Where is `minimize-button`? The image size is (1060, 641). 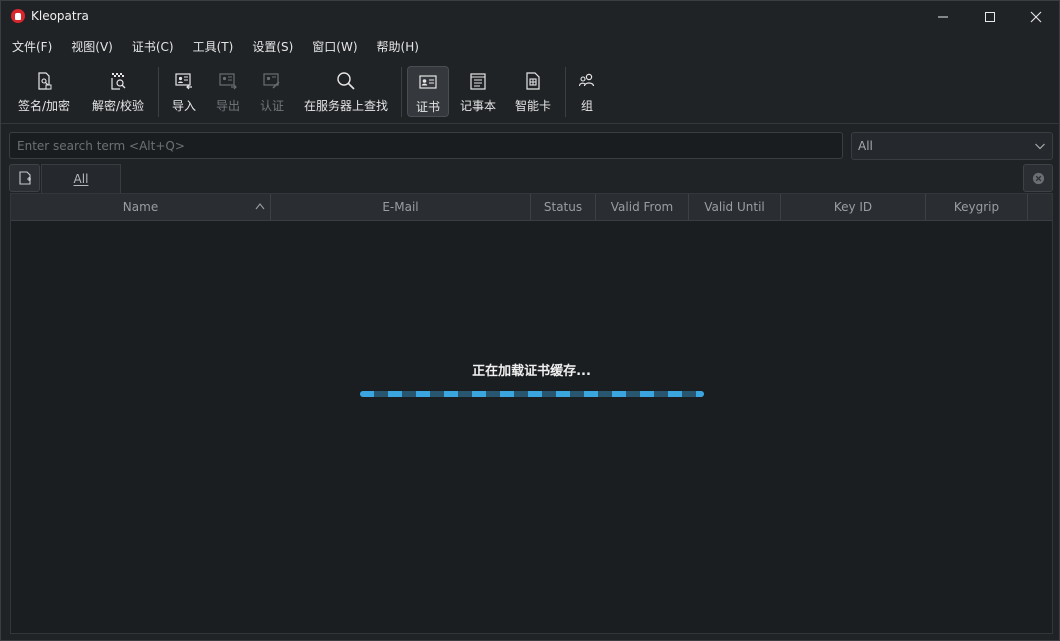 minimize-button is located at coordinates (943, 16).